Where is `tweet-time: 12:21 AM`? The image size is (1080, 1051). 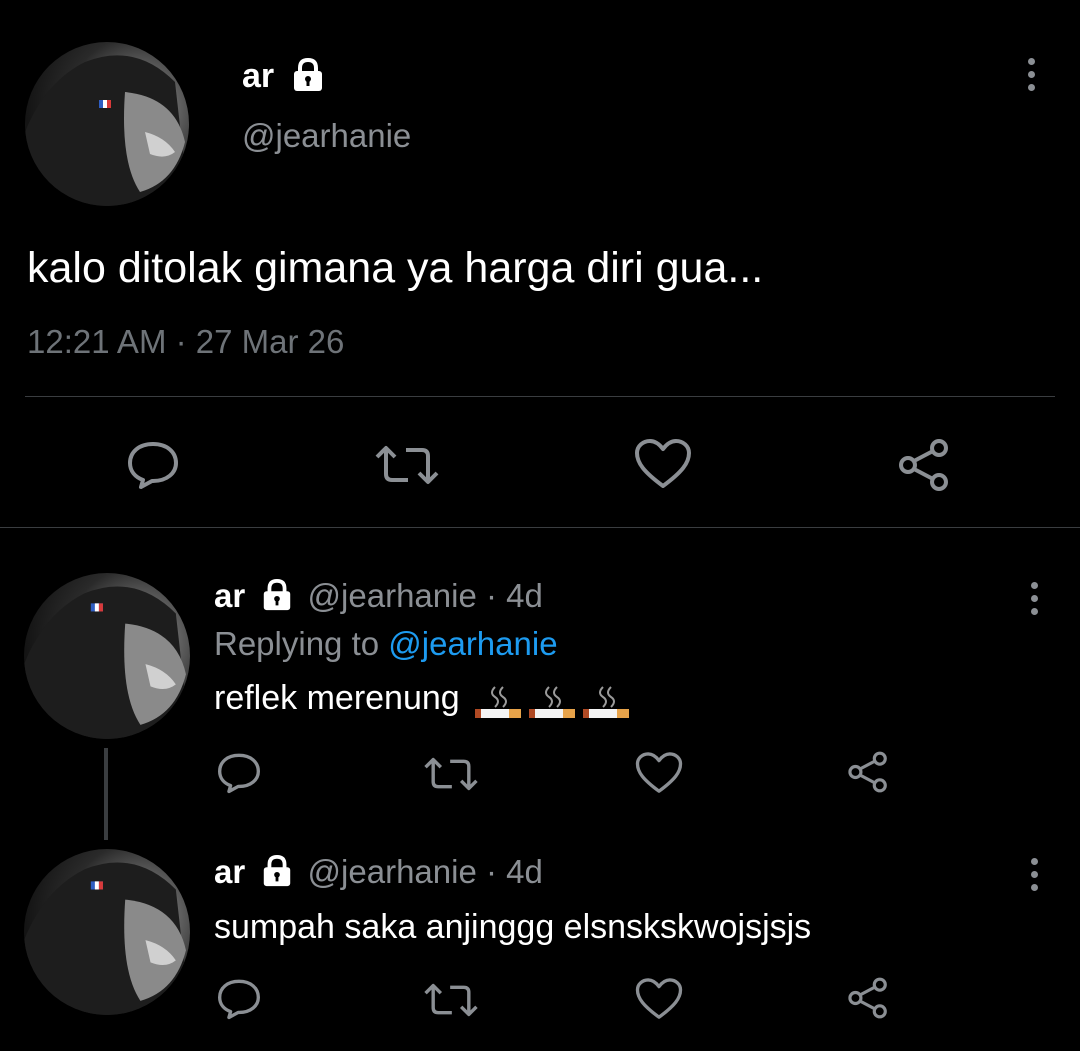 tweet-time: 12:21 AM is located at coordinates (97, 341).